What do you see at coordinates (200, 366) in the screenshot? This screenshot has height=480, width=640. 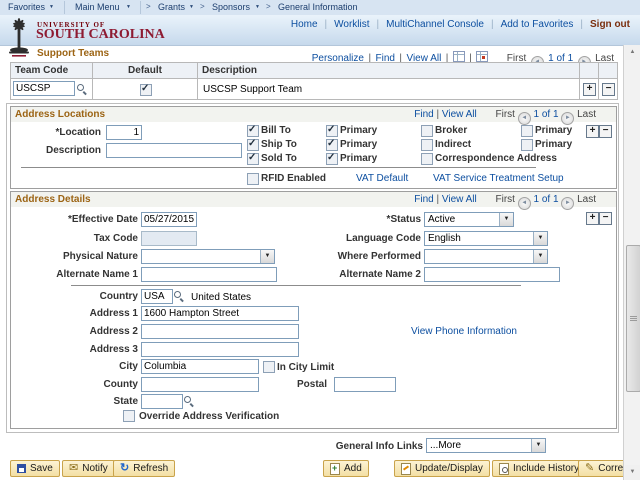 I see `city-input` at bounding box center [200, 366].